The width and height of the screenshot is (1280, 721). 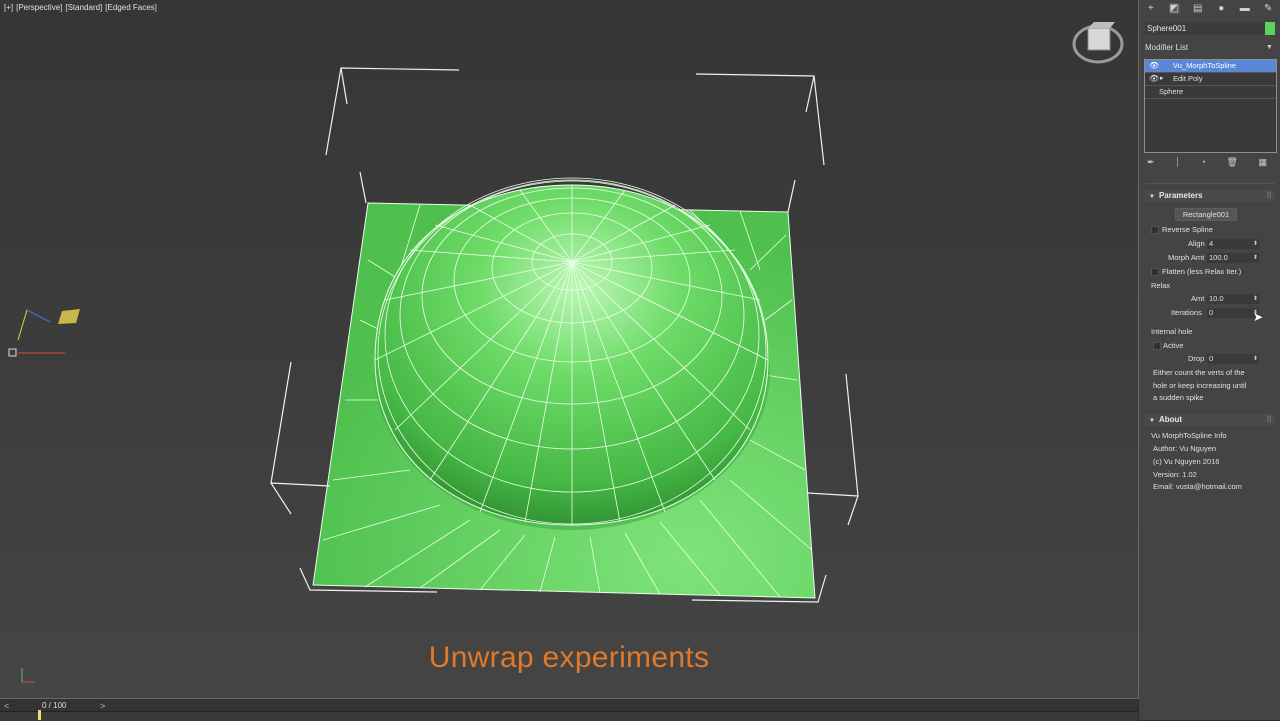 I want to click on relax-amt-label: Amt, so click(x=1198, y=298).